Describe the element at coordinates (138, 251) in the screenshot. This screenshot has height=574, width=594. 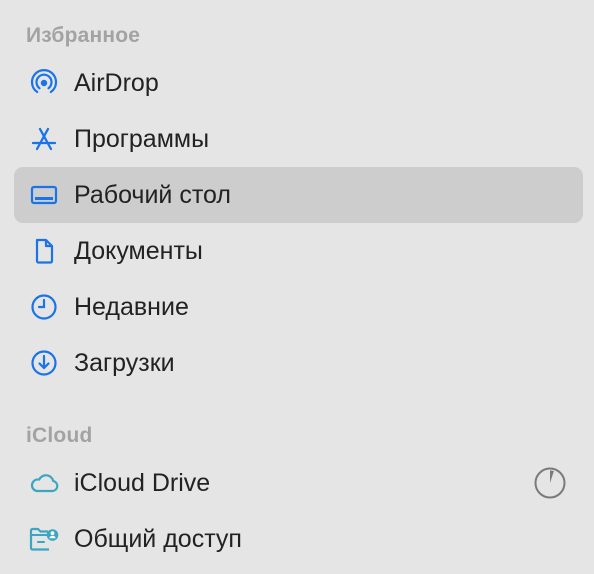
I see `sidebar-item-label: Документы` at that location.